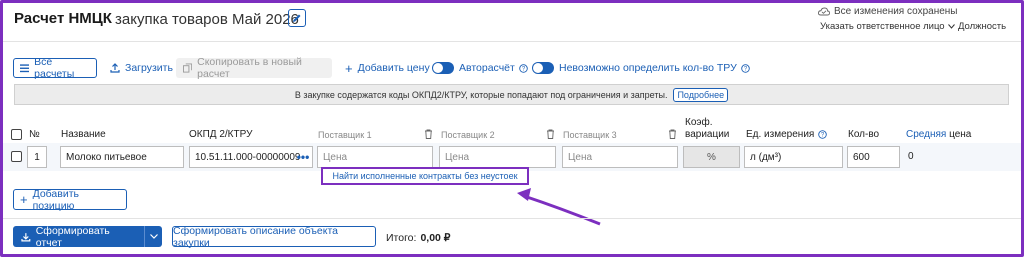 Image resolution: width=1024 pixels, height=257 pixels. I want to click on plus-icon: +, so click(24, 199).